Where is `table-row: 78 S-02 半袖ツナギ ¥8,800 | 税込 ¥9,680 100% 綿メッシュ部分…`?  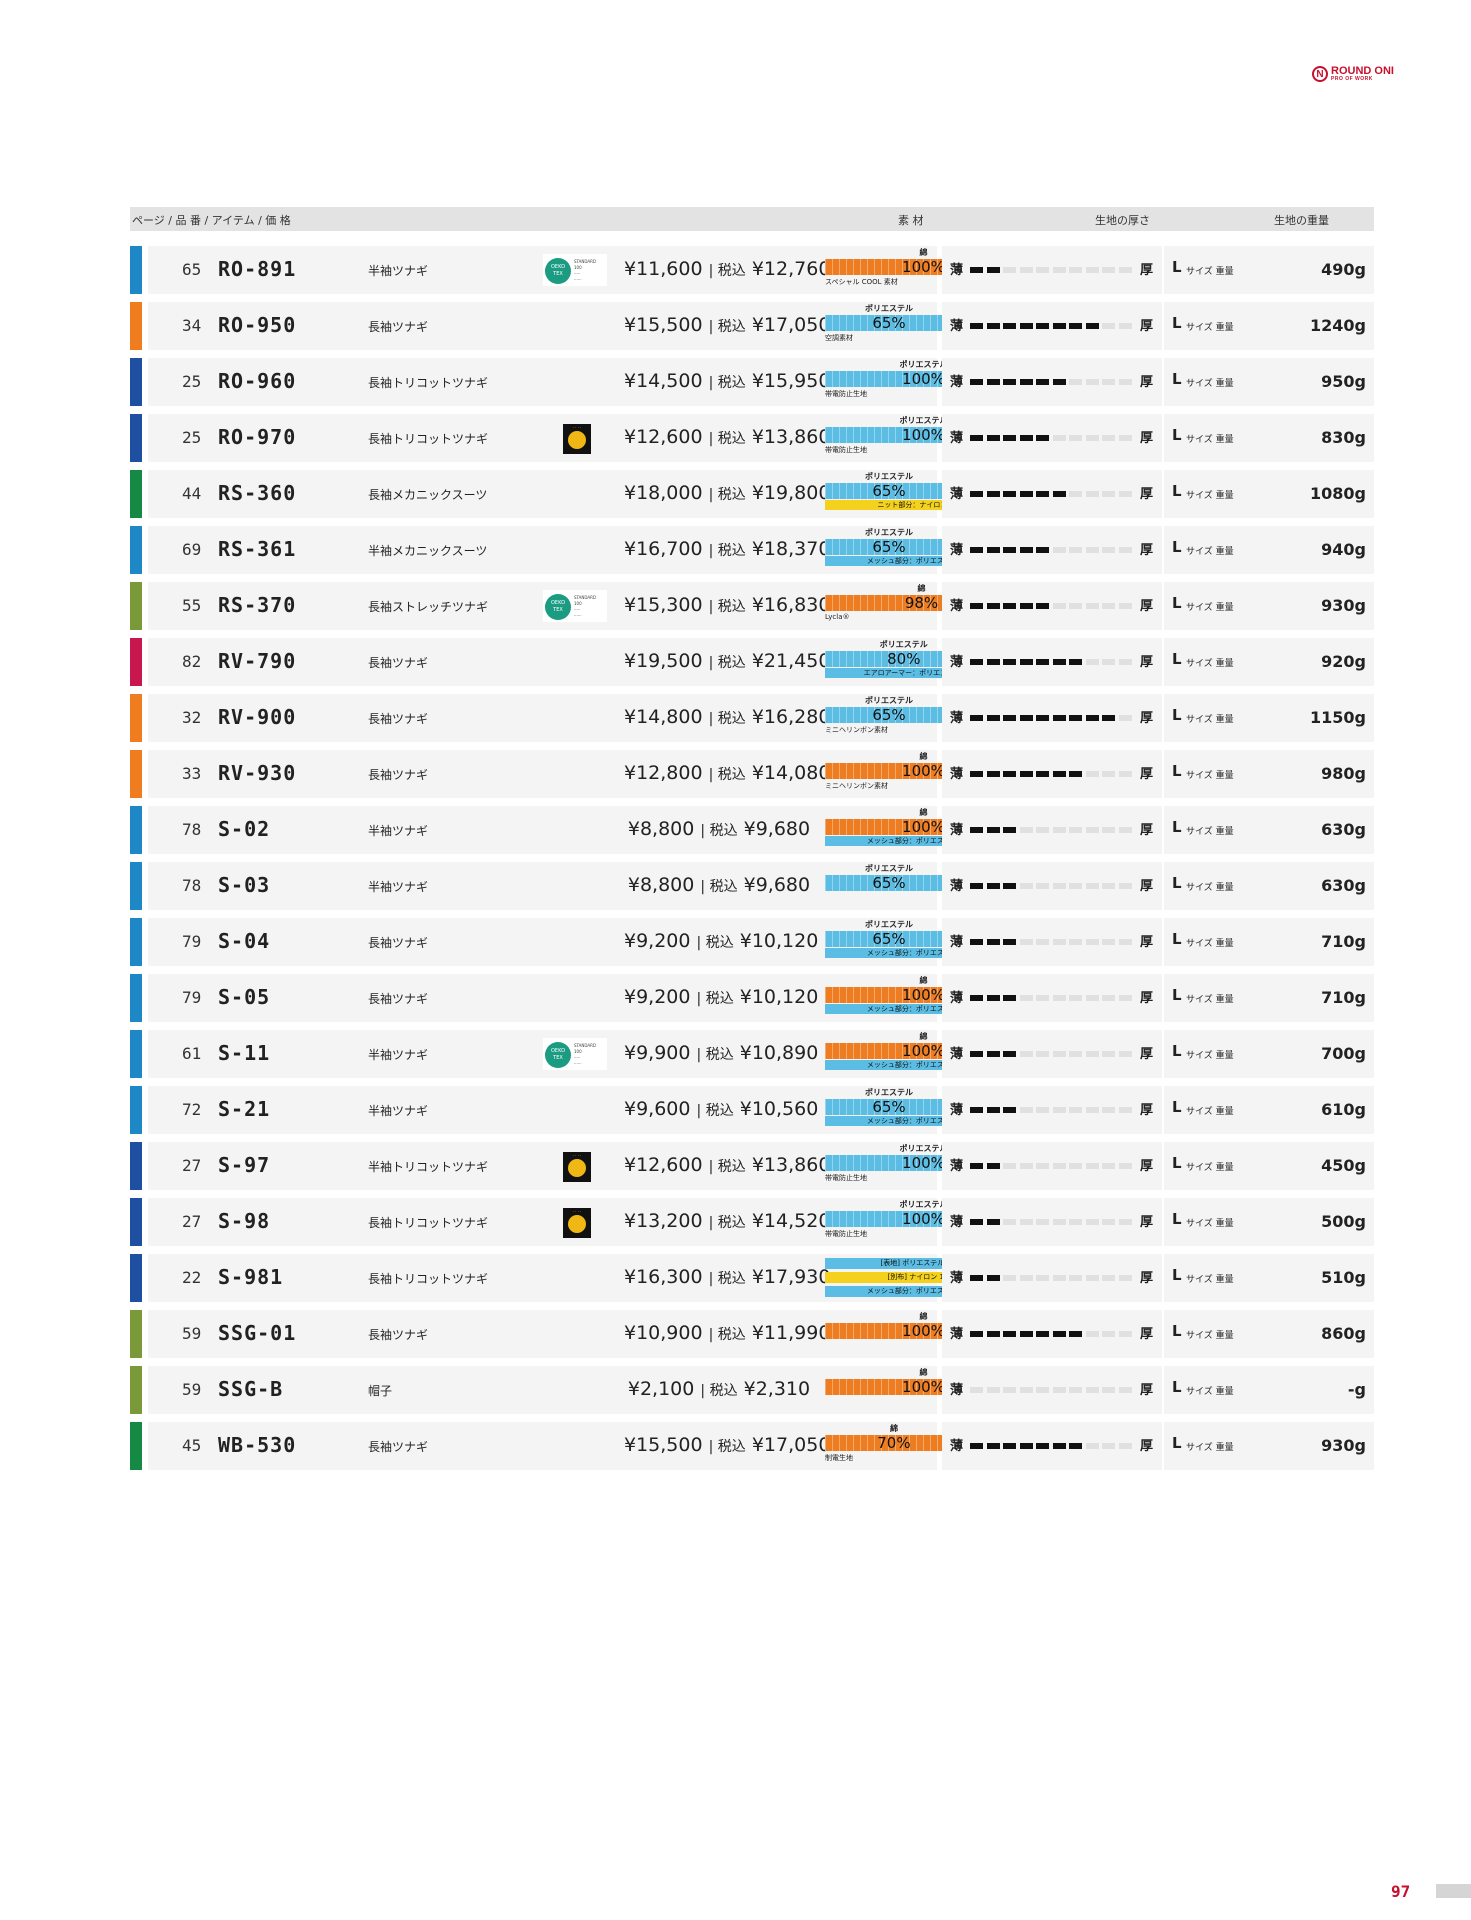 table-row: 78 S-02 半袖ツナギ ¥8,800 | 税込 ¥9,680 100% 綿メッシュ部分… is located at coordinates (752, 830).